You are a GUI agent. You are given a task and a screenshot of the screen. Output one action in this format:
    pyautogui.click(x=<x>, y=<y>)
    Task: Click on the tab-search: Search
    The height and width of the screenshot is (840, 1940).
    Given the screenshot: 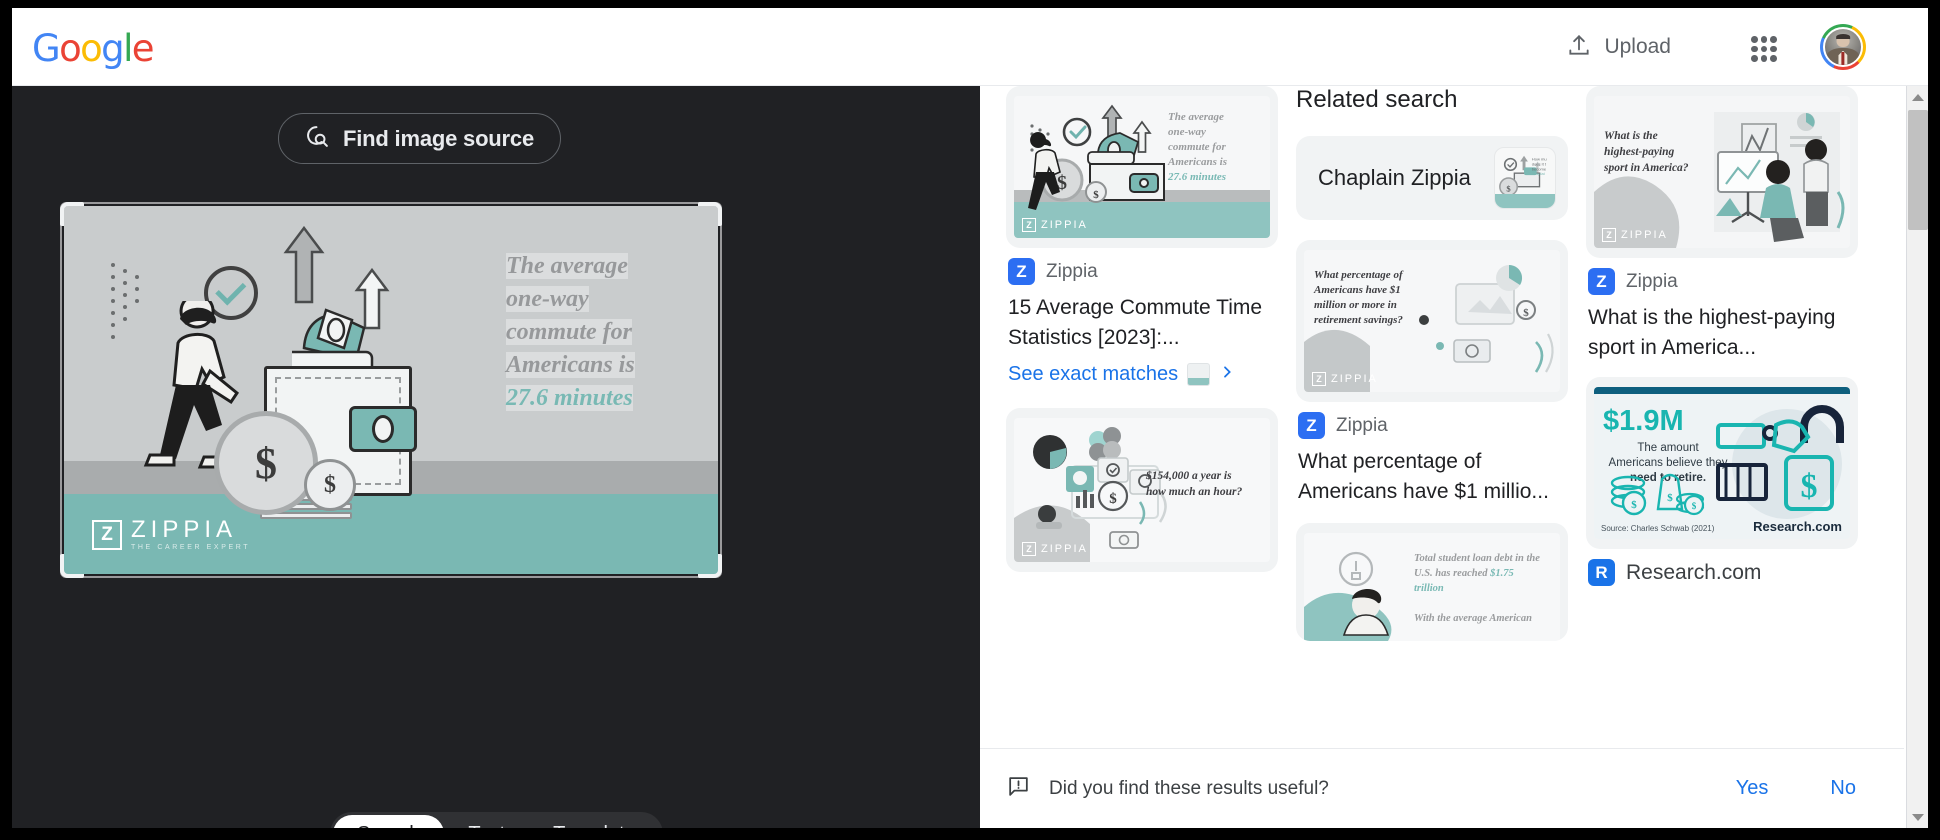 What is the action you would take?
    pyautogui.click(x=389, y=821)
    